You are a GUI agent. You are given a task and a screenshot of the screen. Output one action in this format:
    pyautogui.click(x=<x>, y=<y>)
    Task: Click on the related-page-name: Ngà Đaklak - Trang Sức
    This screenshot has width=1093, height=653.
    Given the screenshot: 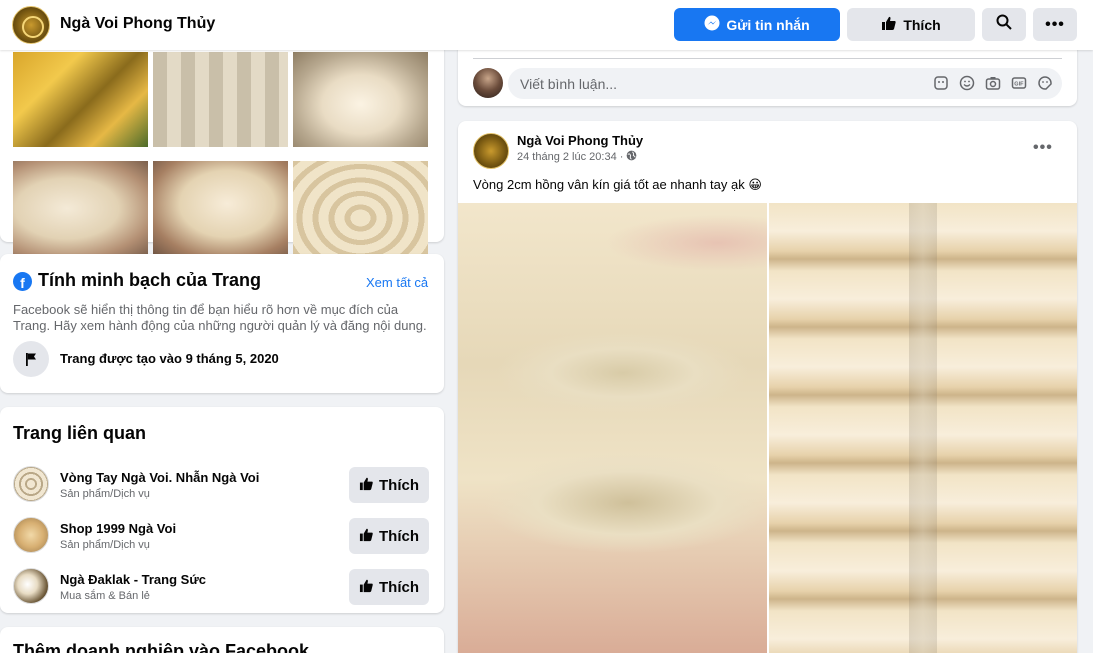 What is the action you would take?
    pyautogui.click(x=133, y=579)
    